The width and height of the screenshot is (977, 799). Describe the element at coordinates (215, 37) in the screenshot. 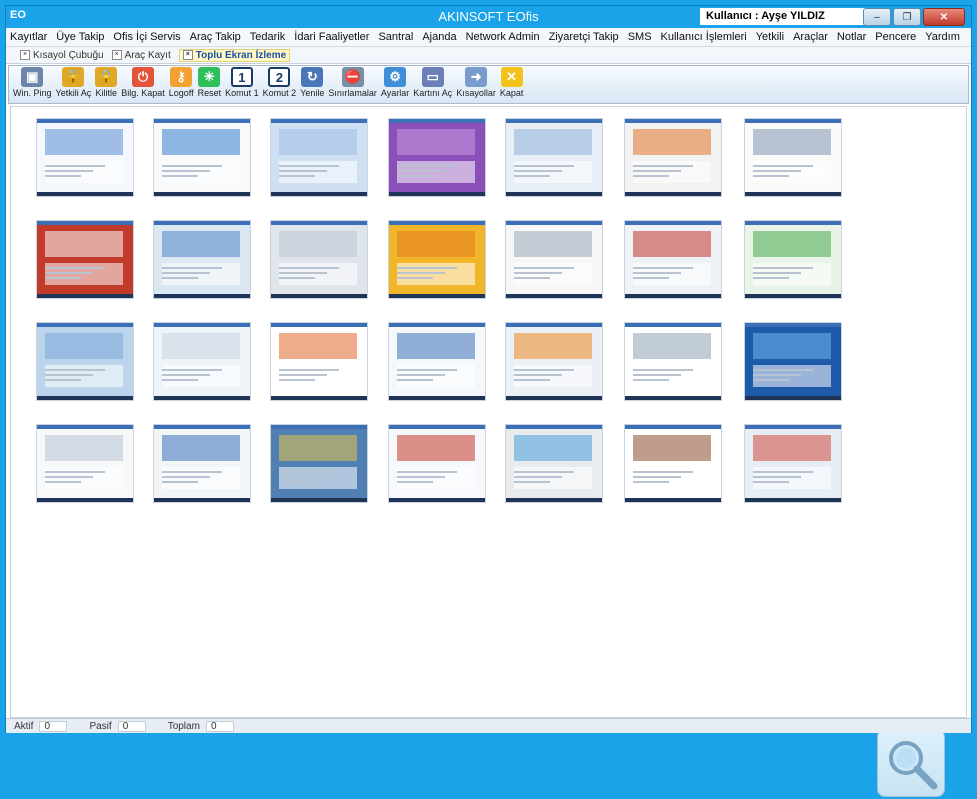

I see `menu-item: Araç Takip` at that location.